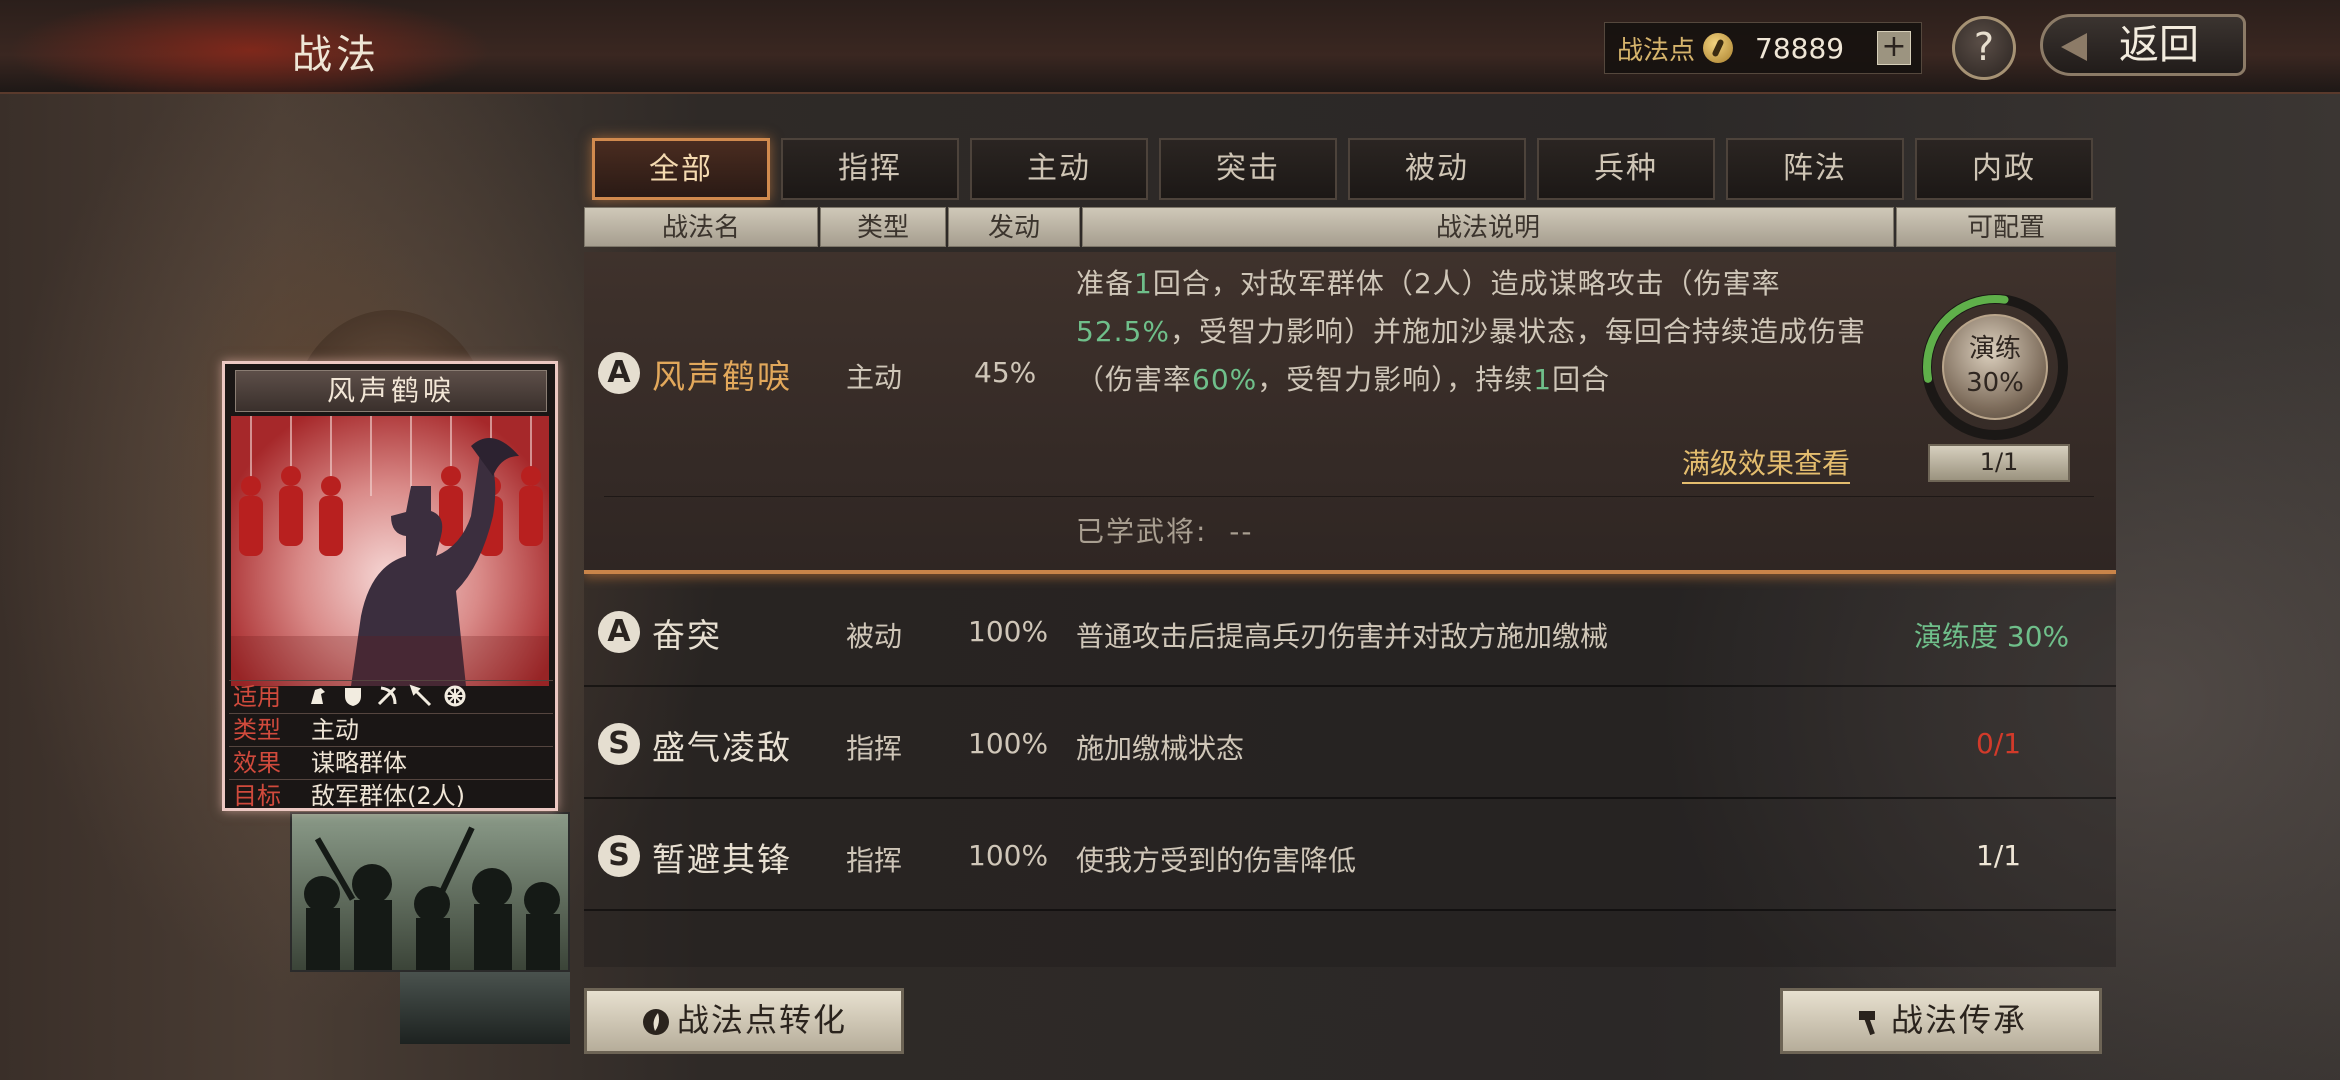  Describe the element at coordinates (681, 169) in the screenshot. I see `tab-all: 全部` at that location.